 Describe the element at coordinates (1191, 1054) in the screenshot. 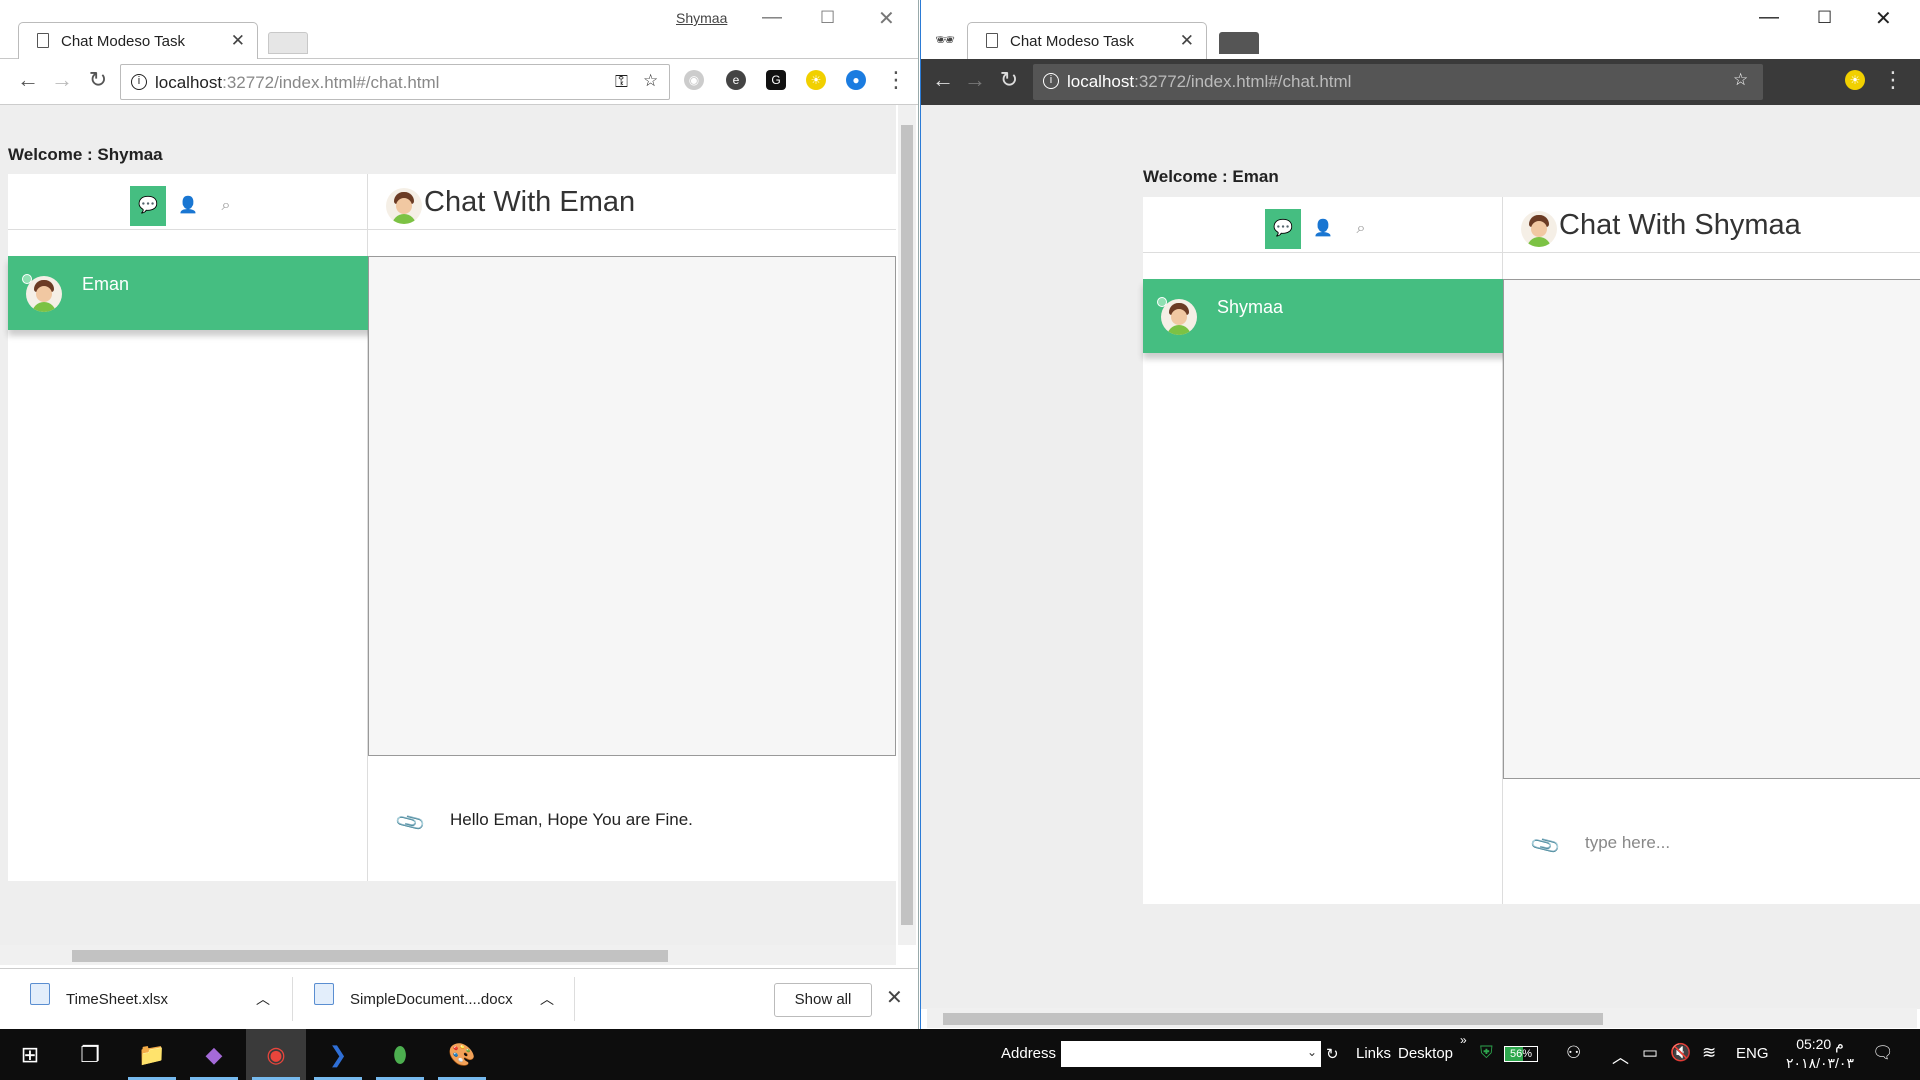

I see `address-toolbar-input: ⌄` at that location.